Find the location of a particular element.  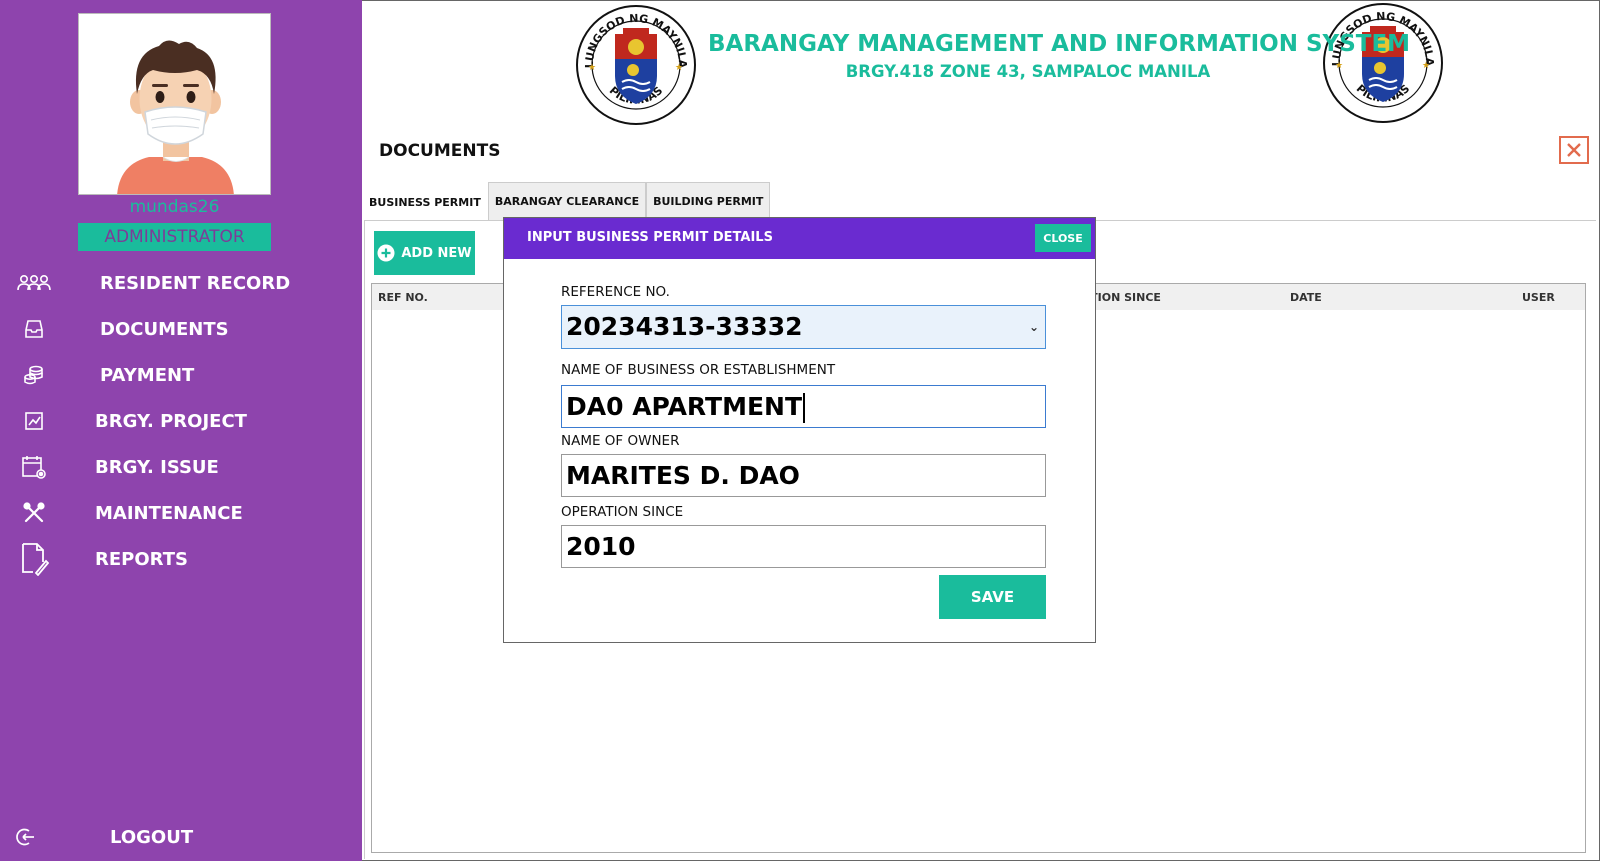

dialog-title: INPUT BUSINESS PERMIT DETAILS is located at coordinates (650, 237).